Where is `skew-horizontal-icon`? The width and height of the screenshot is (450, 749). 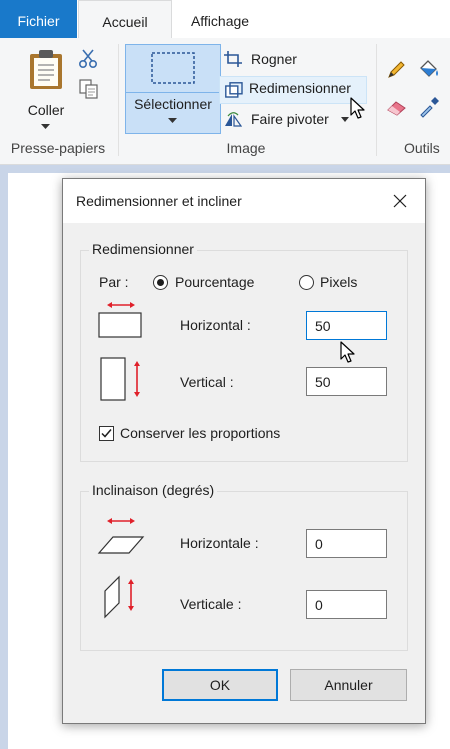 skew-horizontal-icon is located at coordinates (121, 536).